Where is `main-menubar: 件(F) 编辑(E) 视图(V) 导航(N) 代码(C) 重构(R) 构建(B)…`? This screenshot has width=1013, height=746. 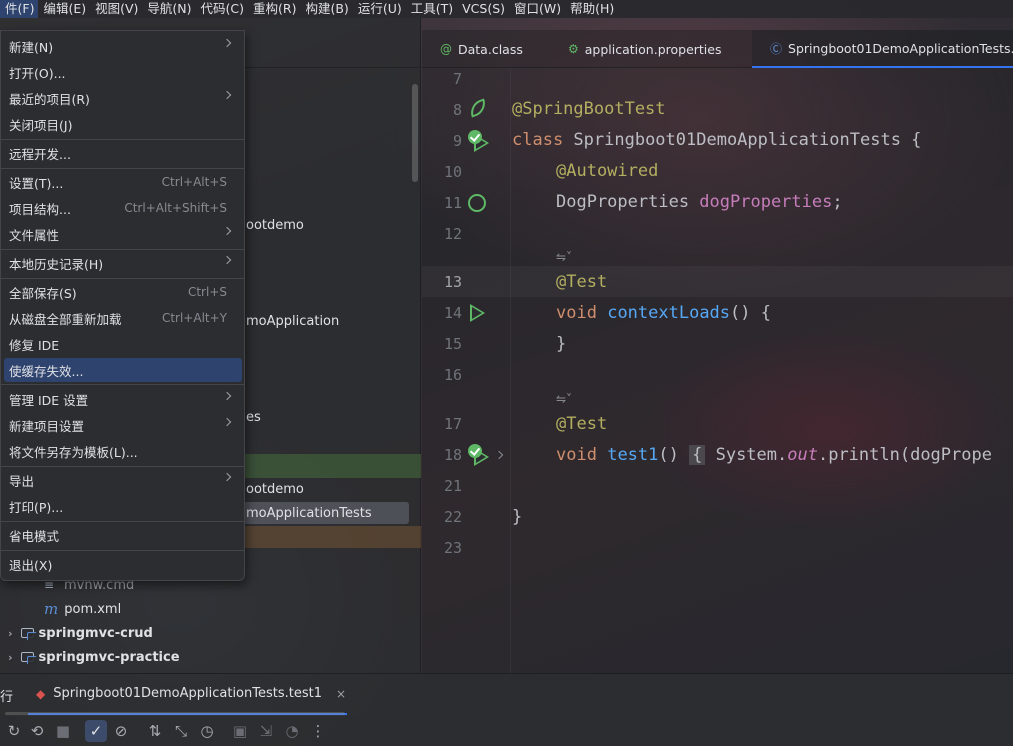
main-menubar: 件(F) 编辑(E) 视图(V) 导航(N) 代码(C) 重构(R) 构建(B)… is located at coordinates (506, 9).